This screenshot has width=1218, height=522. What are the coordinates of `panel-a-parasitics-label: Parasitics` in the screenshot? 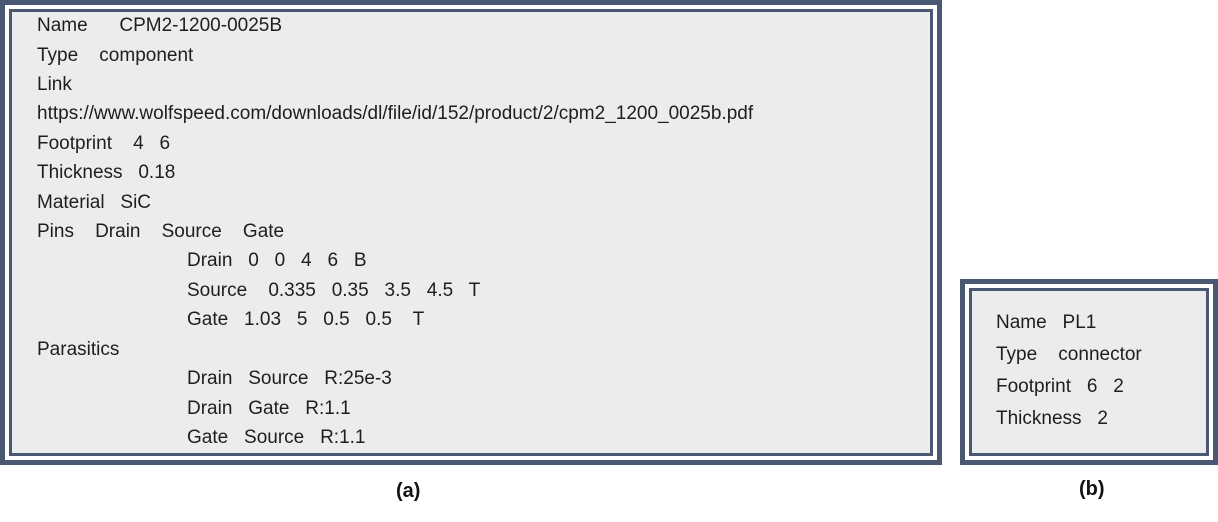 It's located at (78, 349).